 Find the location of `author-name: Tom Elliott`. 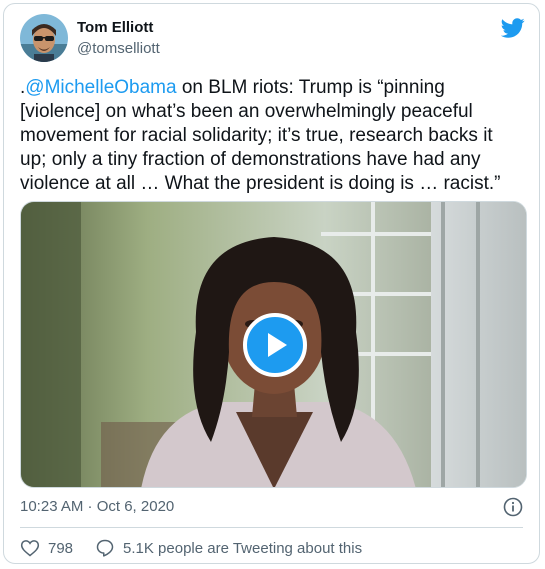

author-name: Tom Elliott is located at coordinates (115, 27).